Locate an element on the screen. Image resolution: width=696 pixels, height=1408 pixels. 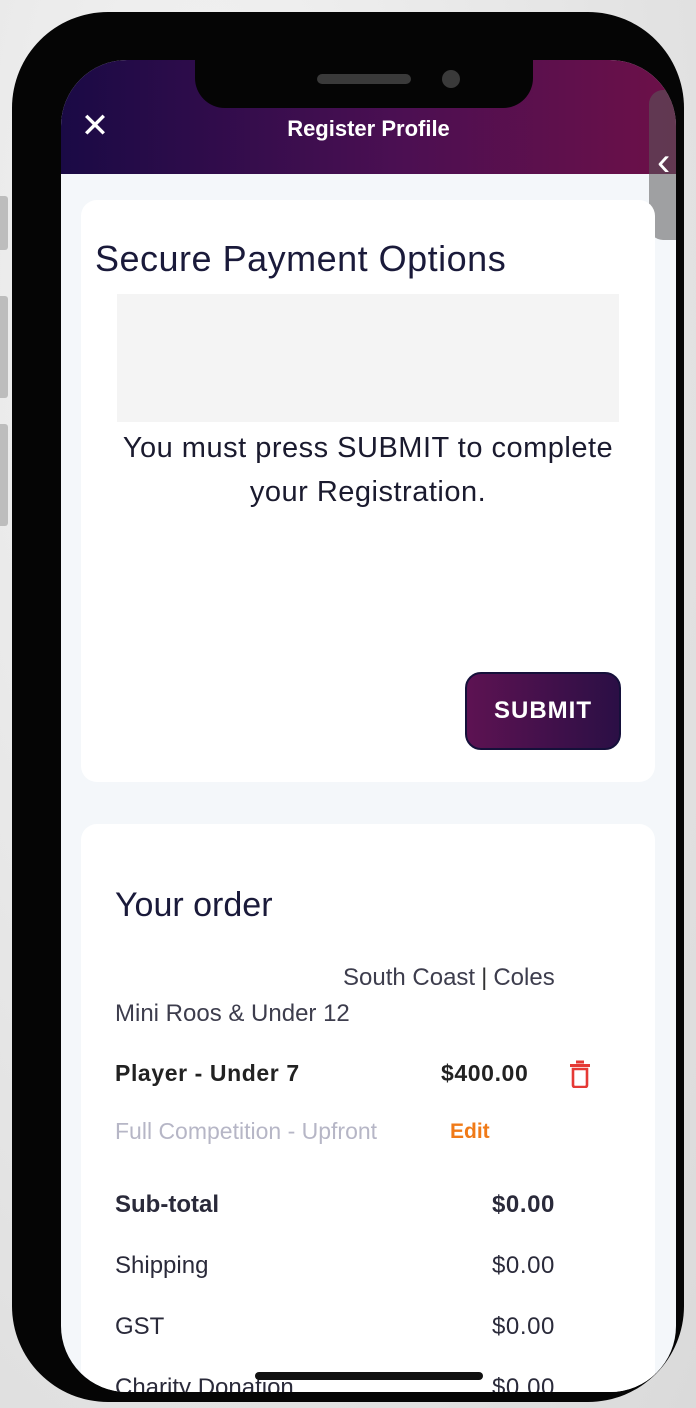
home-indicator is located at coordinates (369, 1376).